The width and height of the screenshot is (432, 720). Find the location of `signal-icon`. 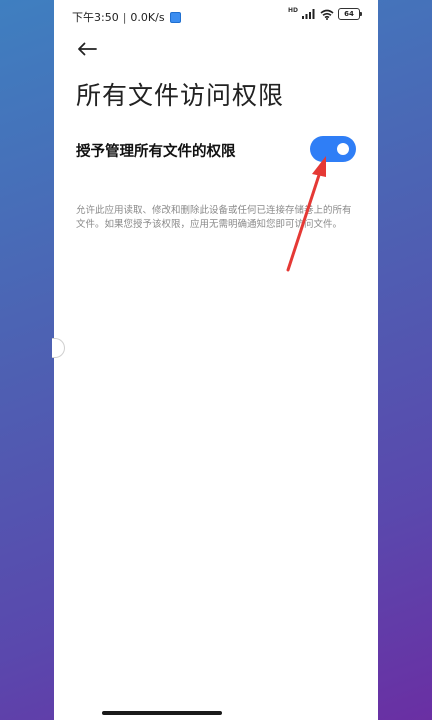

signal-icon is located at coordinates (308, 14).